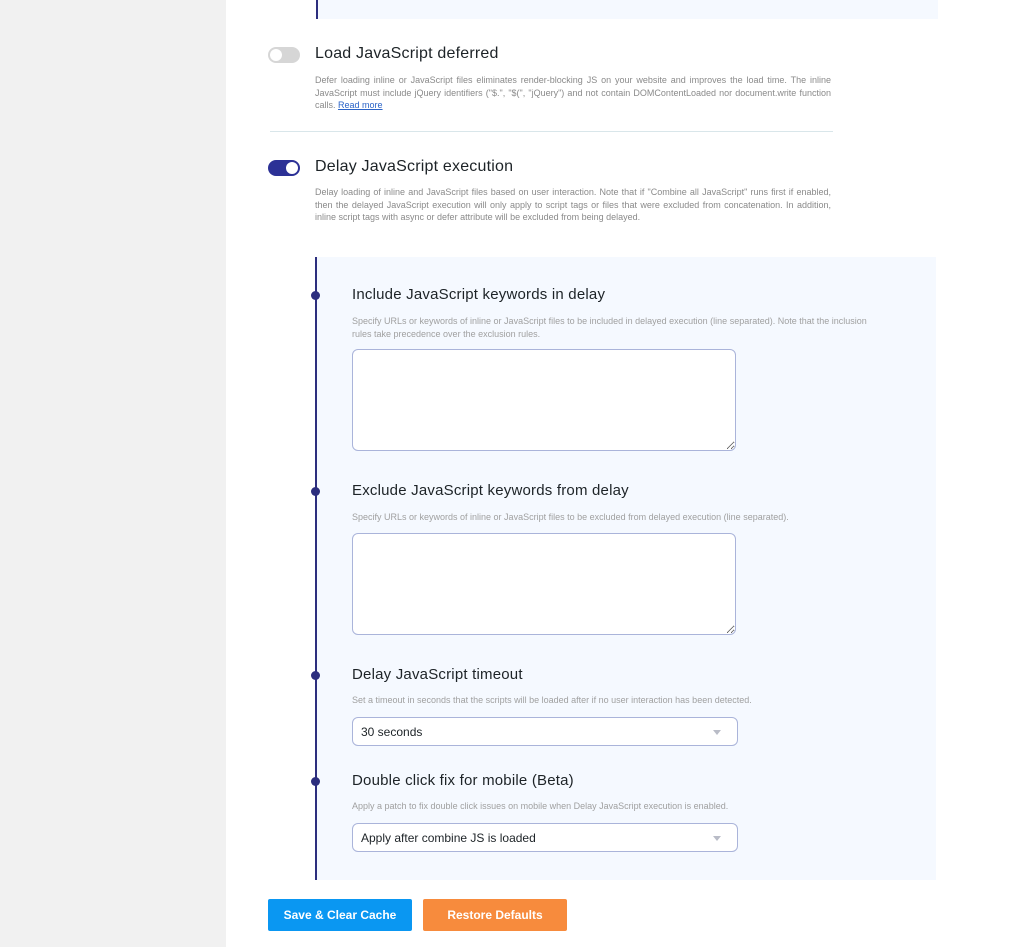 This screenshot has width=1024, height=947. I want to click on deferred-js-toggle, so click(284, 55).